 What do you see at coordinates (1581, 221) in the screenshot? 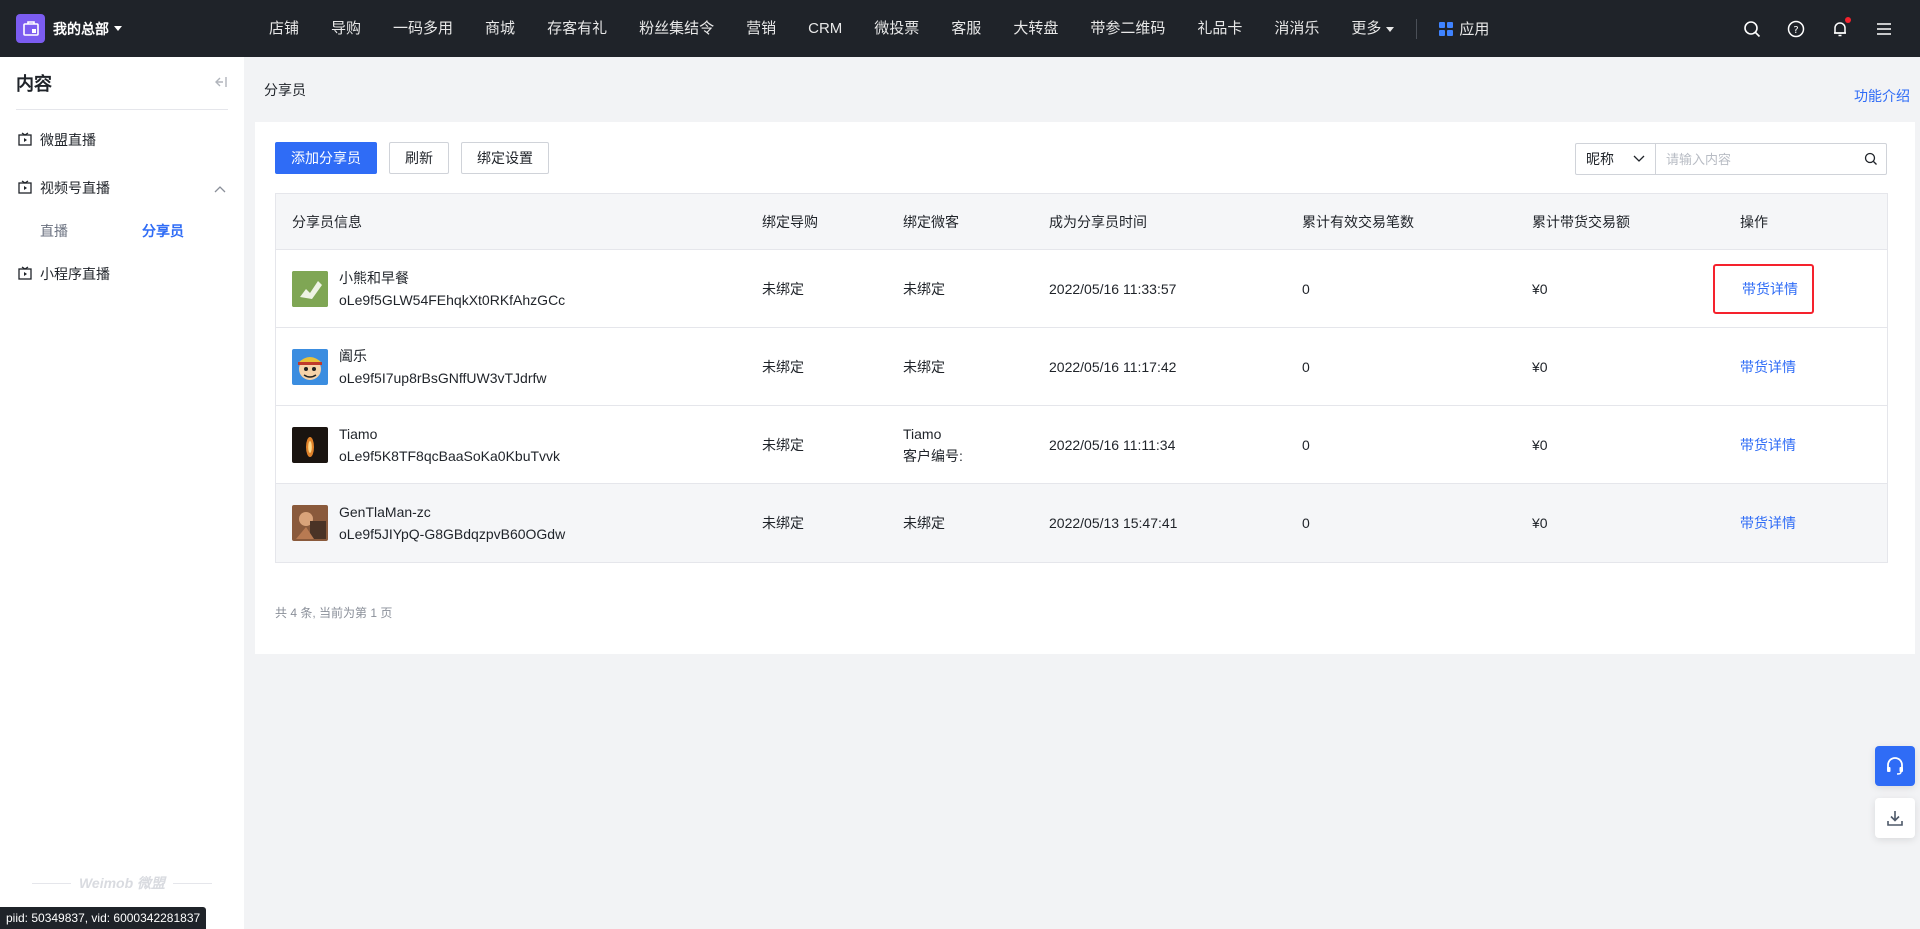
I see `col-header: 累计带货交易额` at bounding box center [1581, 221].